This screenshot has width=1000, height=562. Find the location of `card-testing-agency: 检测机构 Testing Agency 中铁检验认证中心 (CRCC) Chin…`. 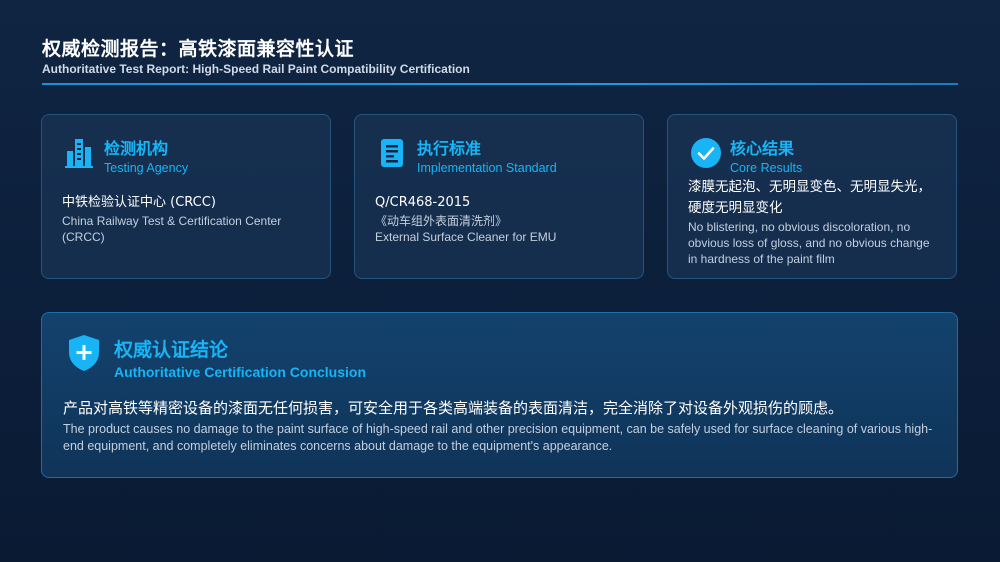

card-testing-agency: 检测机构 Testing Agency 中铁检验认证中心 (CRCC) Chin… is located at coordinates (186, 196).